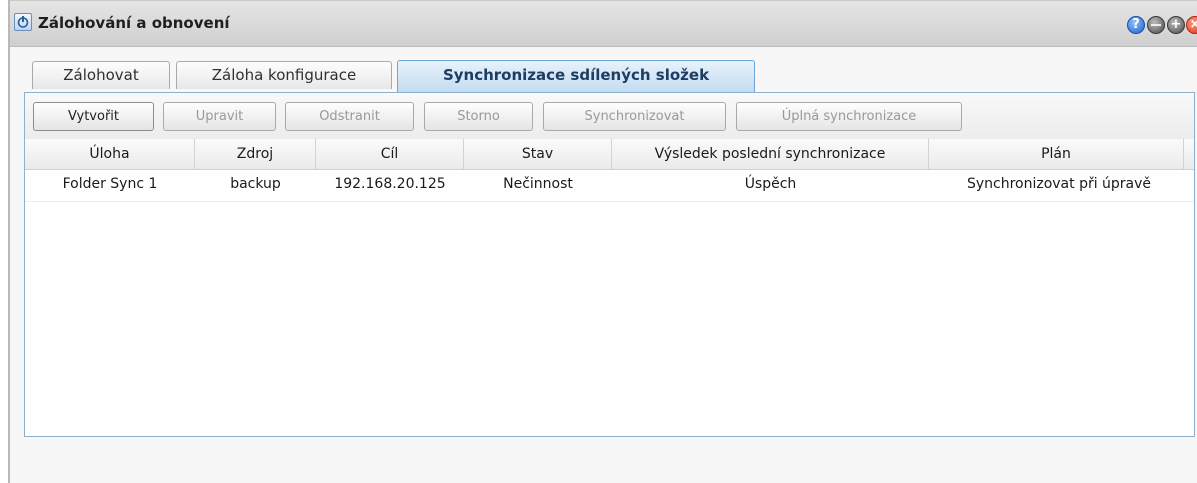  Describe the element at coordinates (1059, 184) in the screenshot. I see `cell-schedule: Synchronizovat při úpravě` at that location.